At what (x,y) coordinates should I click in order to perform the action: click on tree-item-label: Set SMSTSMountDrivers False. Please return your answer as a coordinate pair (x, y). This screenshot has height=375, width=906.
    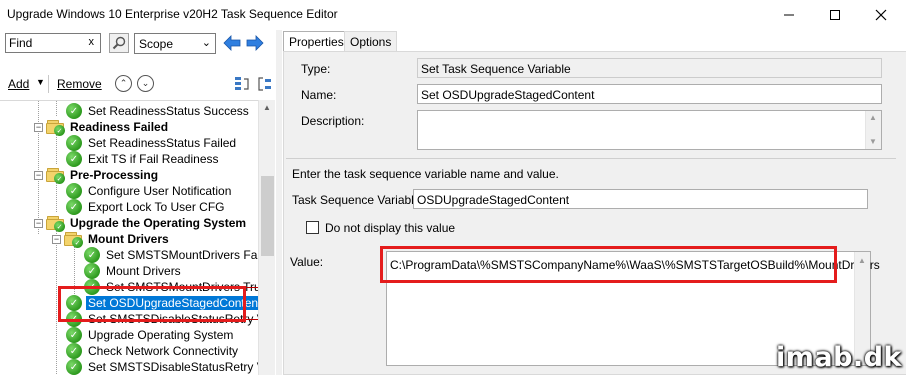
    Looking at the image, I should click on (182, 255).